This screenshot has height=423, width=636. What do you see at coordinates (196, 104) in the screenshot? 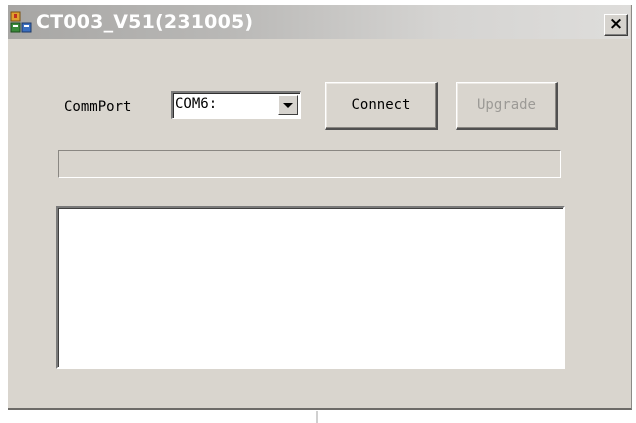
I see `commport-value: COM6:` at bounding box center [196, 104].